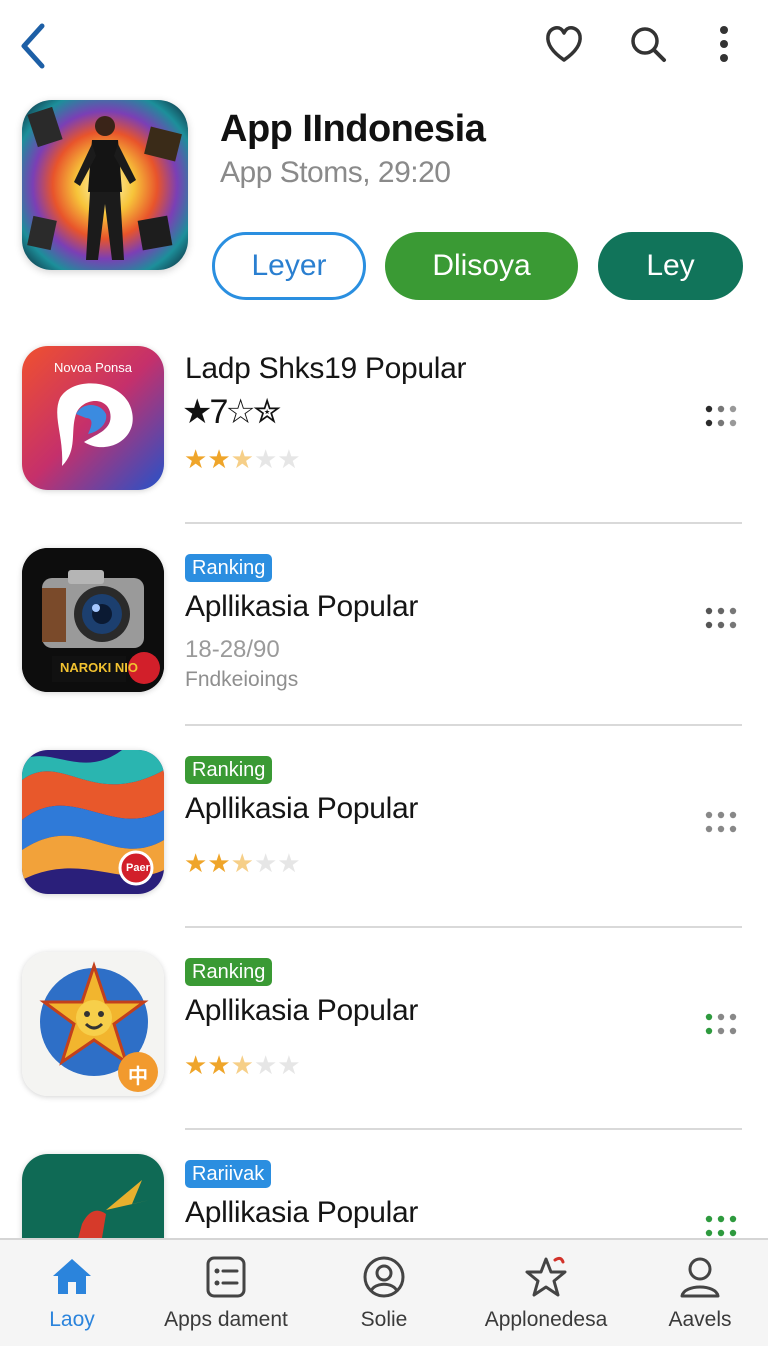  Describe the element at coordinates (546, 1277) in the screenshot. I see `star-icon` at that location.